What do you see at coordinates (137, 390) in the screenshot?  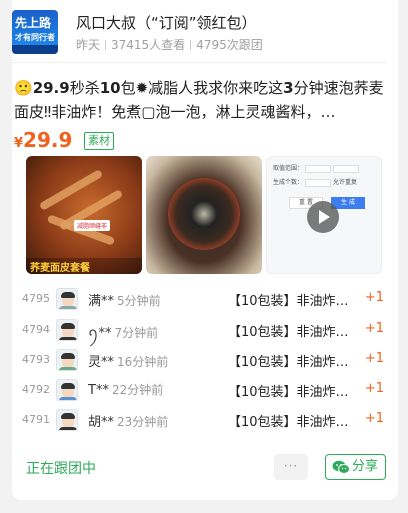 I see `order-time: 22分钟前` at bounding box center [137, 390].